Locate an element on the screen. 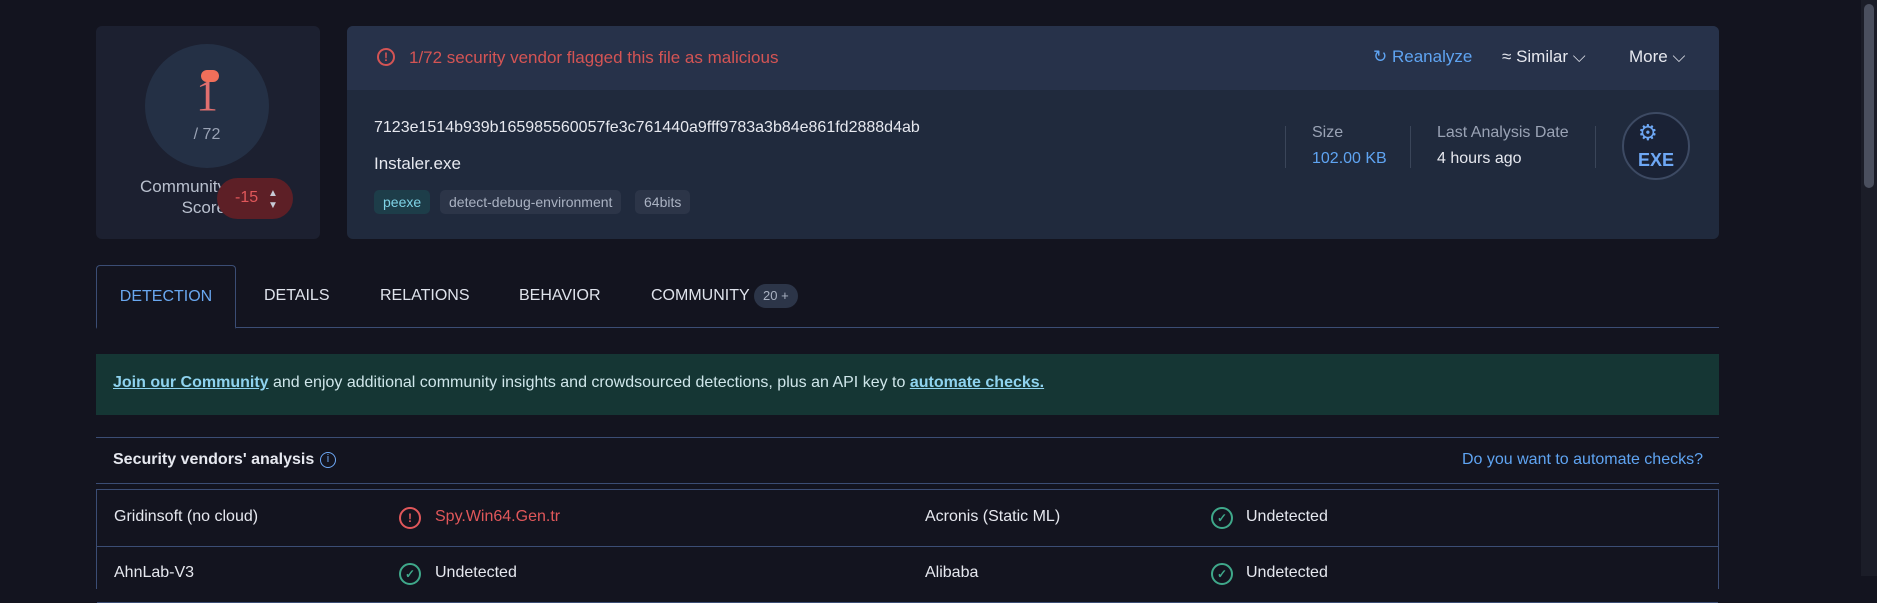 The width and height of the screenshot is (1877, 603). tab-relations: RELATIONS is located at coordinates (425, 296).